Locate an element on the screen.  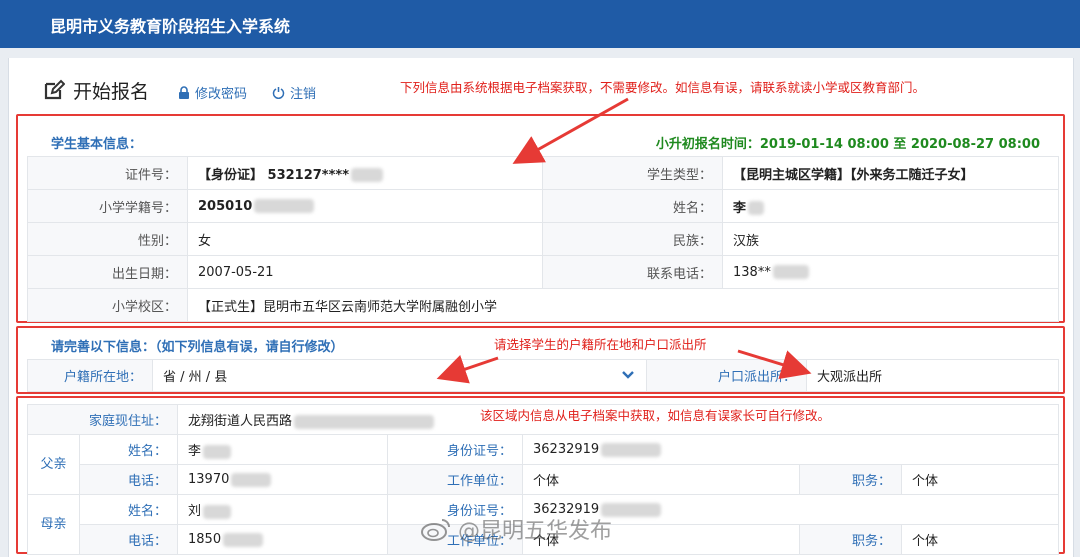
change-password-link: 修改密码 is located at coordinates (212, 92).